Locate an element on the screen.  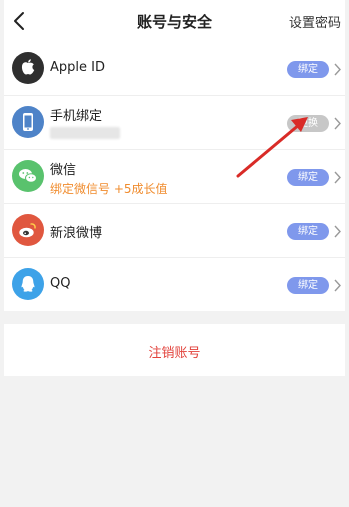
qq-icon is located at coordinates (28, 284).